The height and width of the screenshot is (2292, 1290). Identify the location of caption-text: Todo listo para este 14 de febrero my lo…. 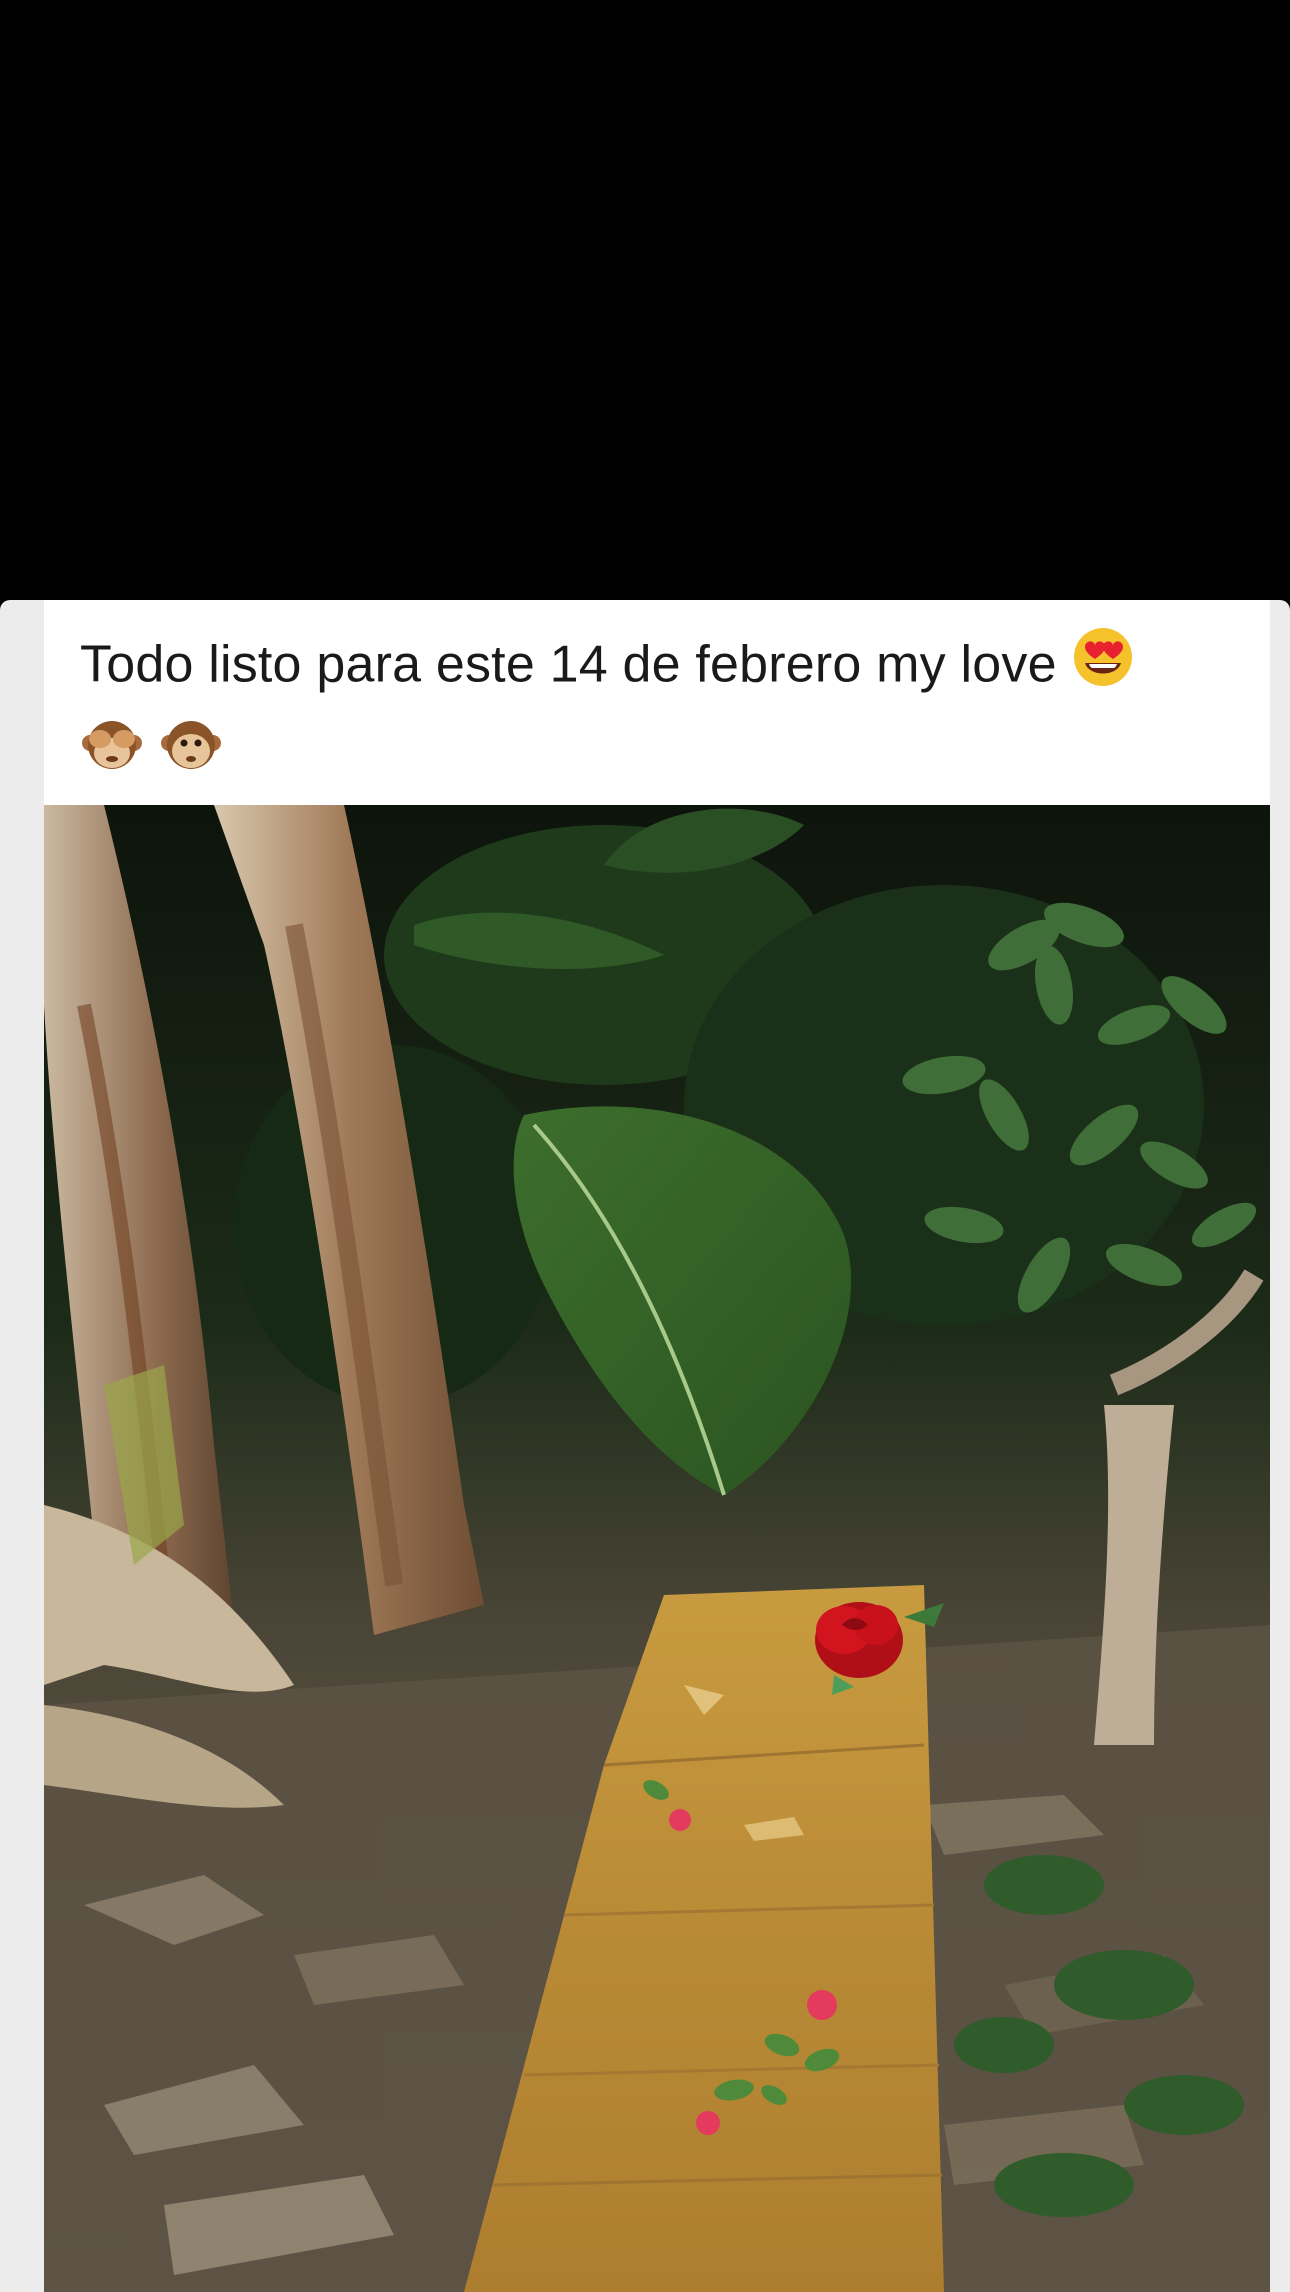
(568, 664).